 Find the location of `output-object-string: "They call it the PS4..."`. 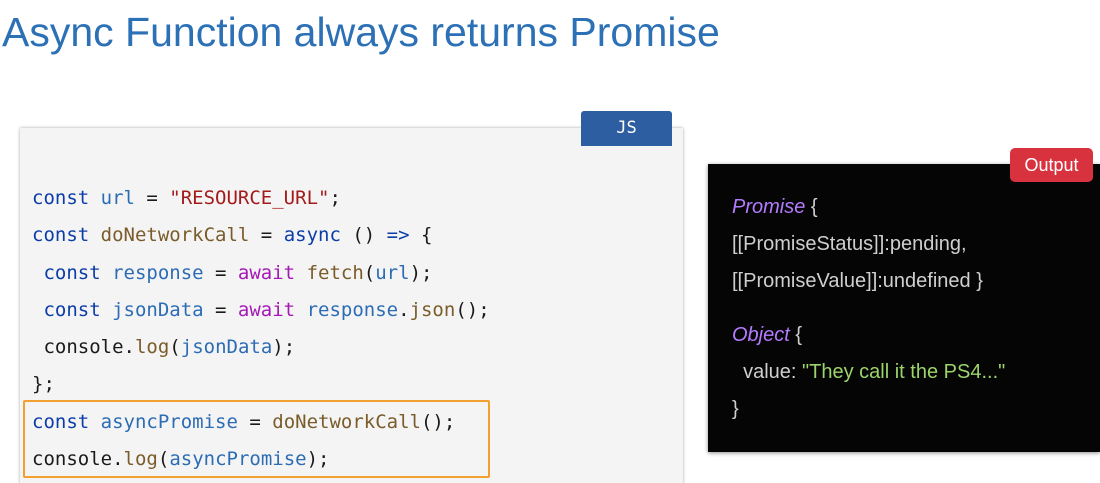

output-object-string: "They call it the PS4..." is located at coordinates (904, 372).